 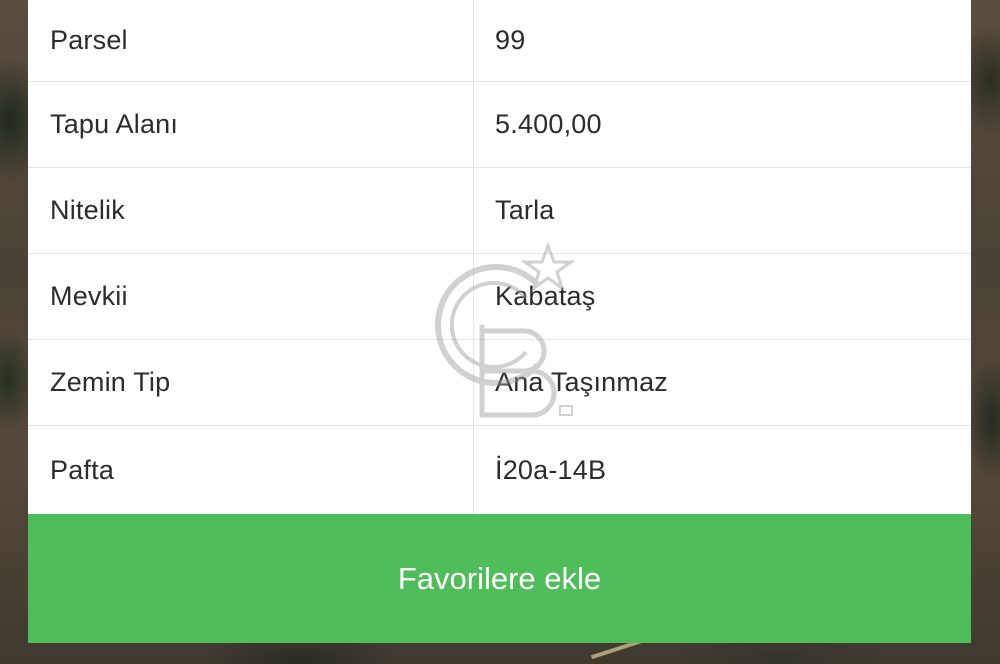 I want to click on table-row-zemin-tip: Zemin Tip Ana Taşınmaz, so click(x=499, y=383).